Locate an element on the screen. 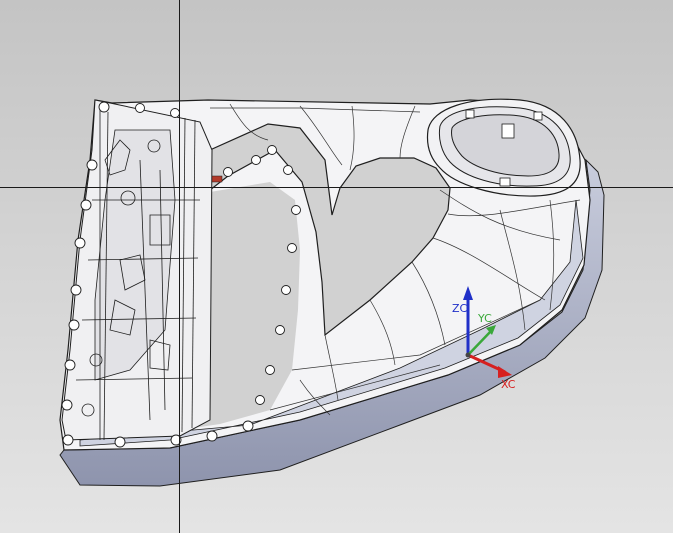 This screenshot has width=673, height=533. xc-axis-label: XC is located at coordinates (508, 384).